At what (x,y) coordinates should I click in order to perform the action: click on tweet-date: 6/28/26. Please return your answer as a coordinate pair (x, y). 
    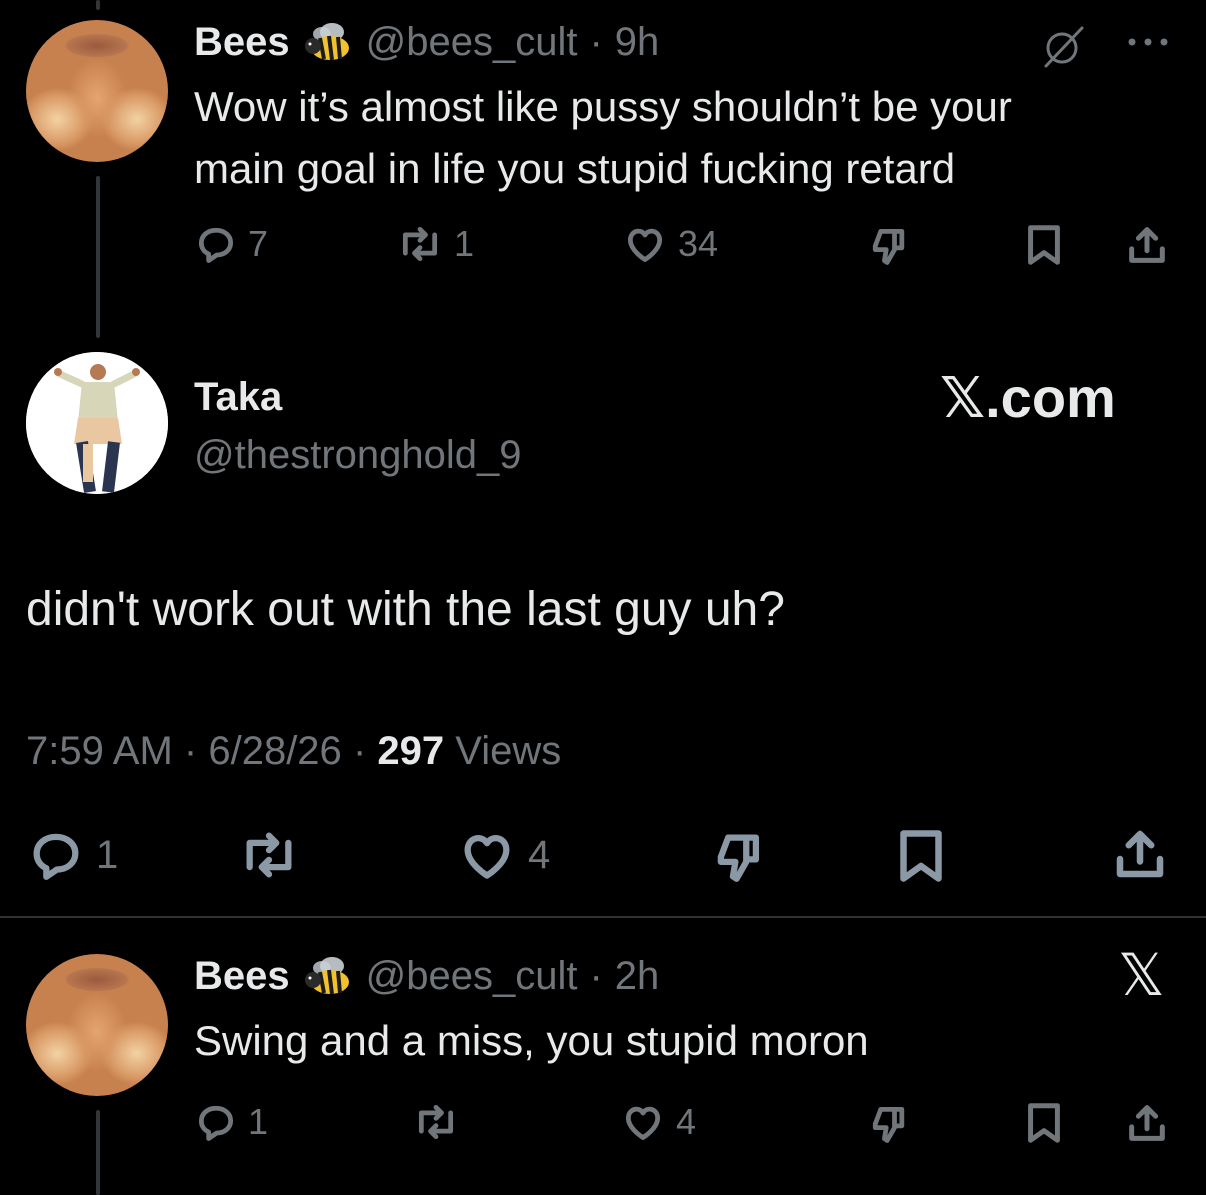
    Looking at the image, I should click on (274, 751).